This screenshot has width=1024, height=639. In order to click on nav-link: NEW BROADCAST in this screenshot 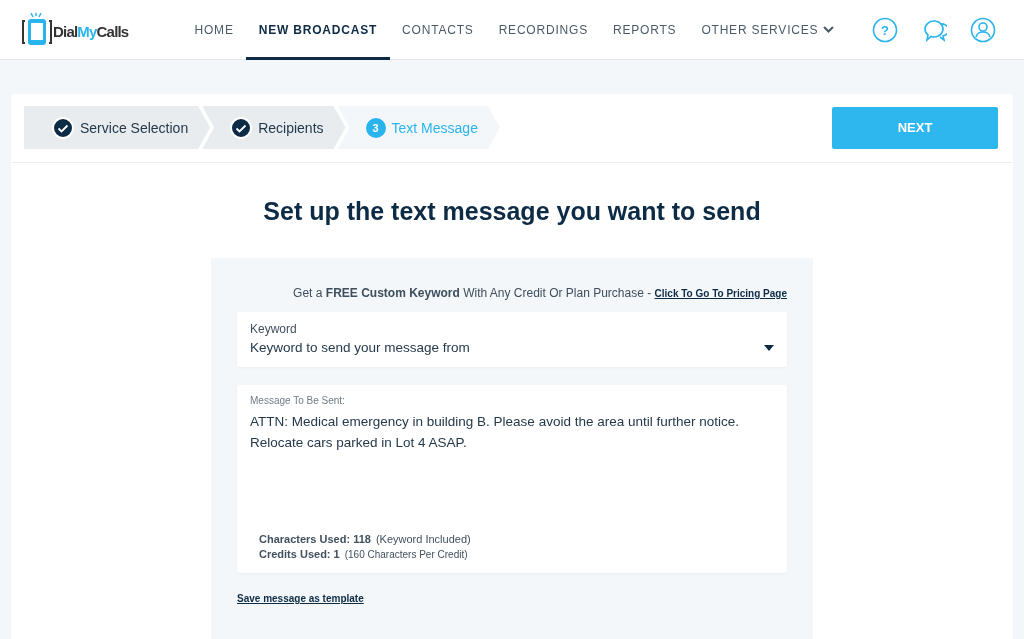, I will do `click(318, 30)`.